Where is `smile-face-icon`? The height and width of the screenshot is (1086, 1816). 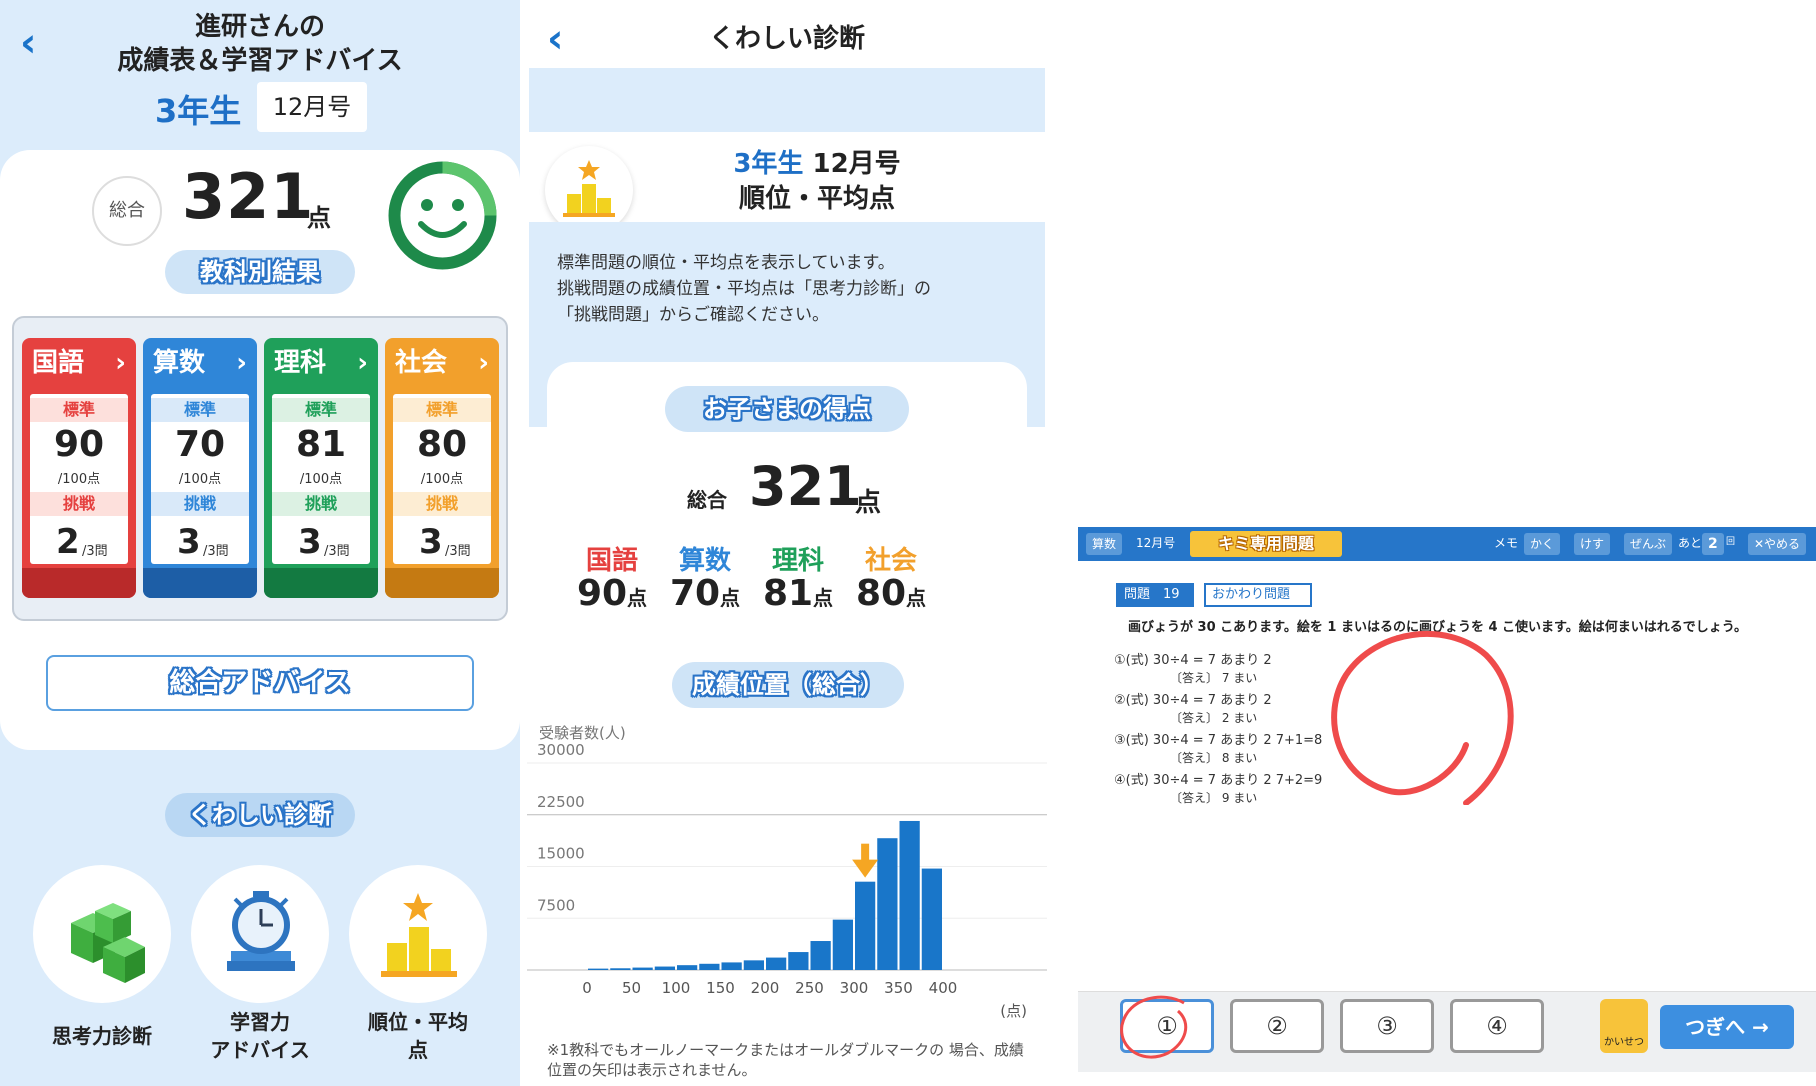
smile-face-icon is located at coordinates (442, 215).